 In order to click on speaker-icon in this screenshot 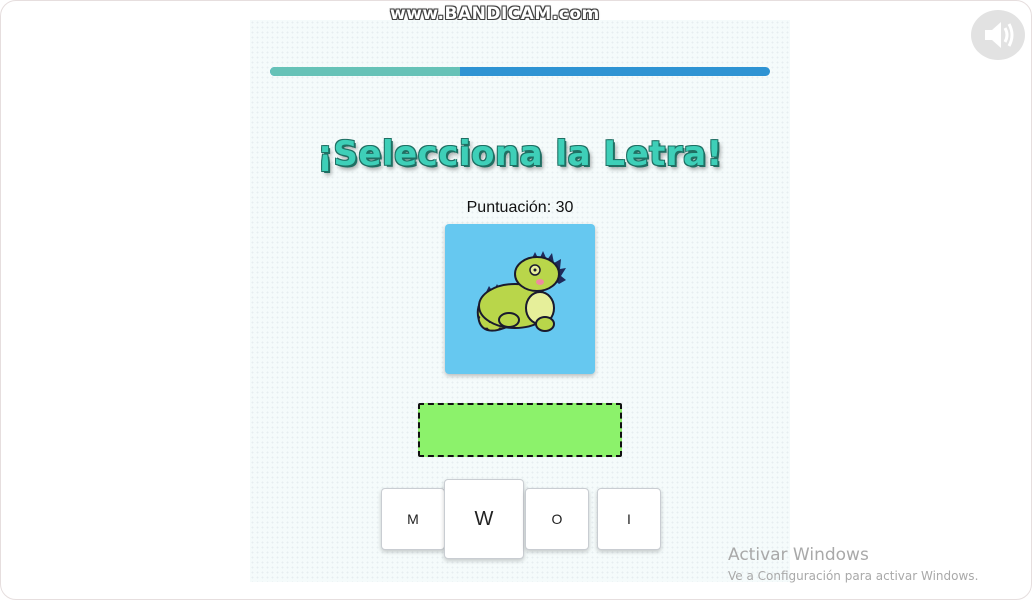, I will do `click(999, 35)`.